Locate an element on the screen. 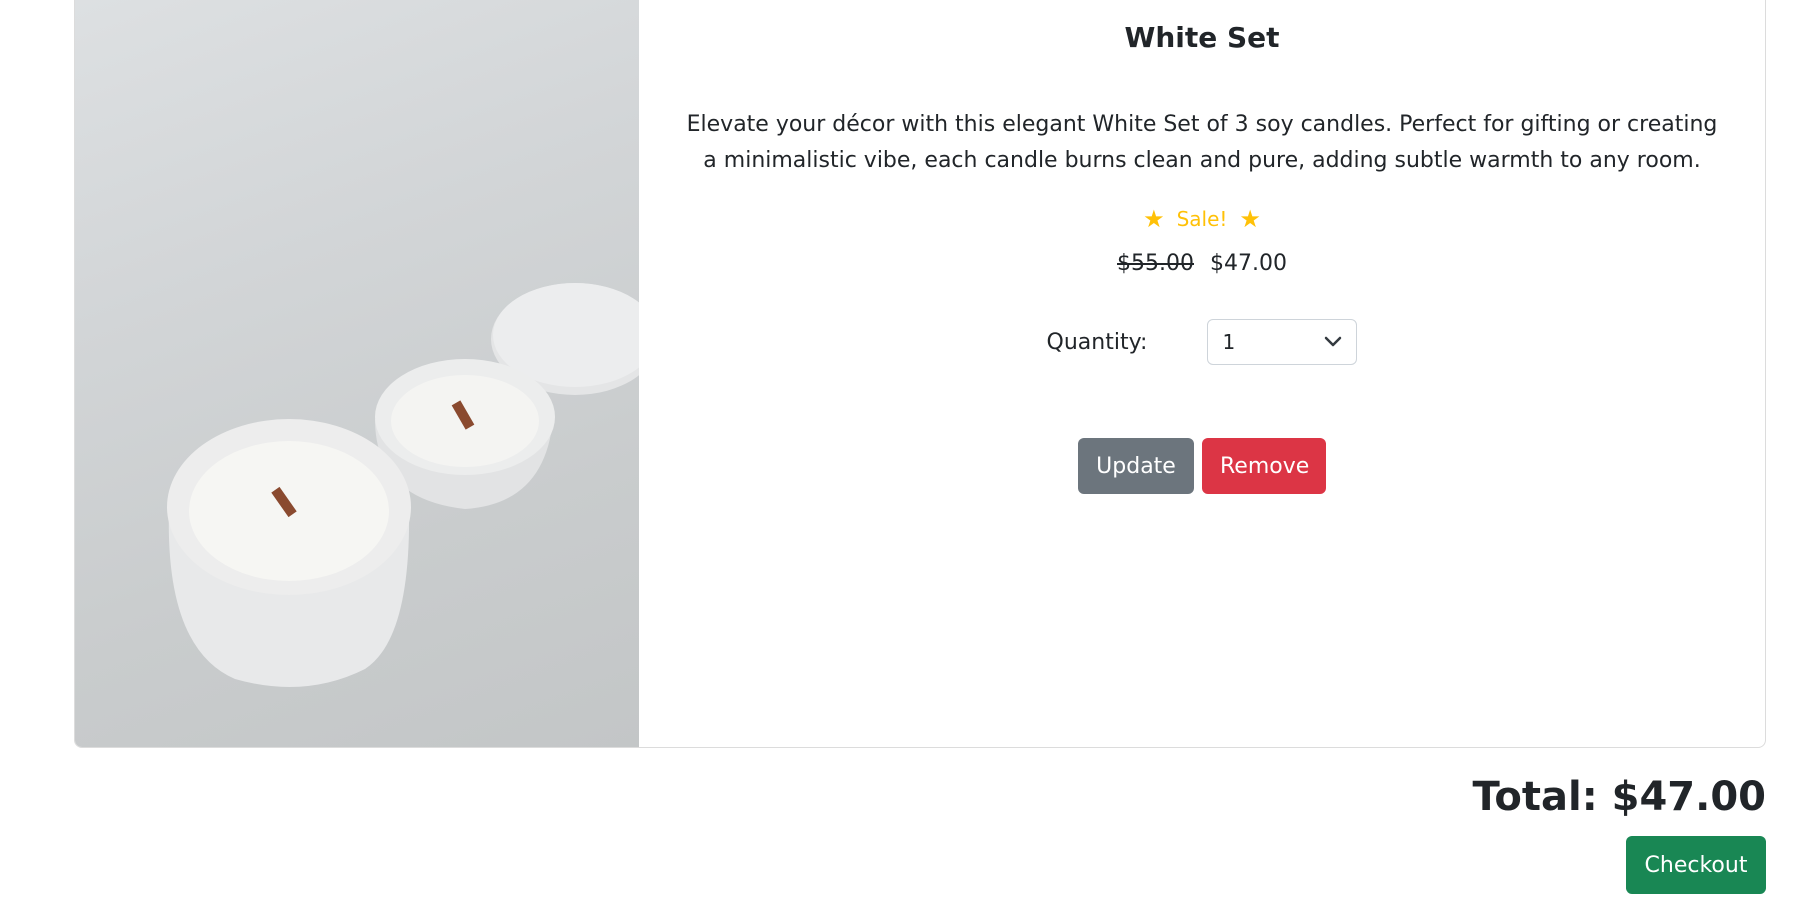  quantity-value: 1 is located at coordinates (1229, 342).